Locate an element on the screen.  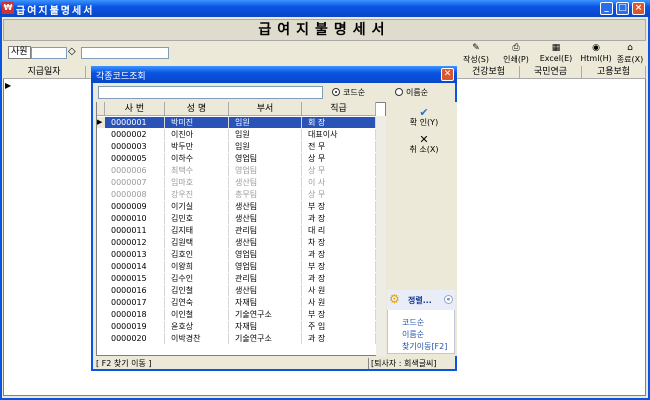
row-header-corner is located at coordinates (101, 109).